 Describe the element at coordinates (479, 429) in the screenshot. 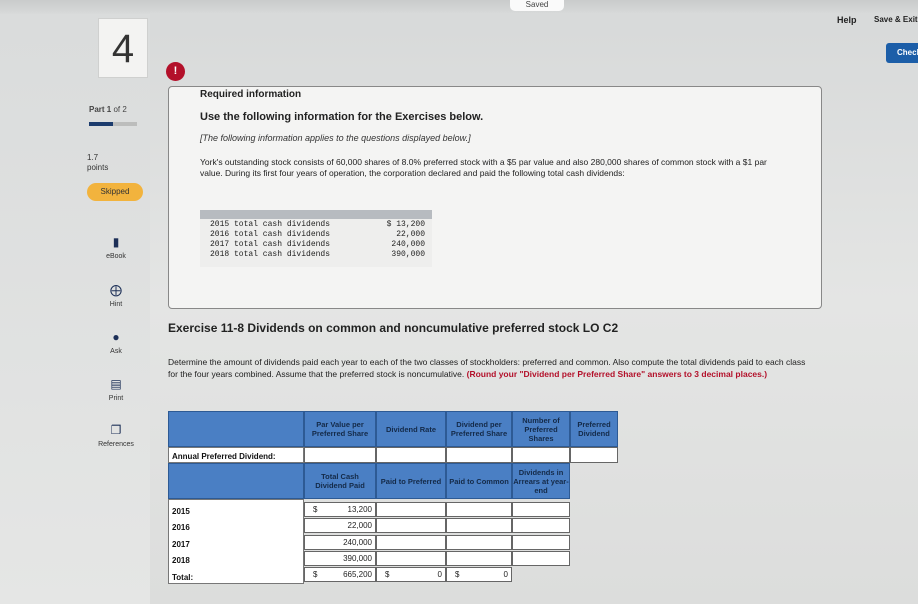

I see `col-dividend-per-share: Dividend per Preferred Share` at that location.